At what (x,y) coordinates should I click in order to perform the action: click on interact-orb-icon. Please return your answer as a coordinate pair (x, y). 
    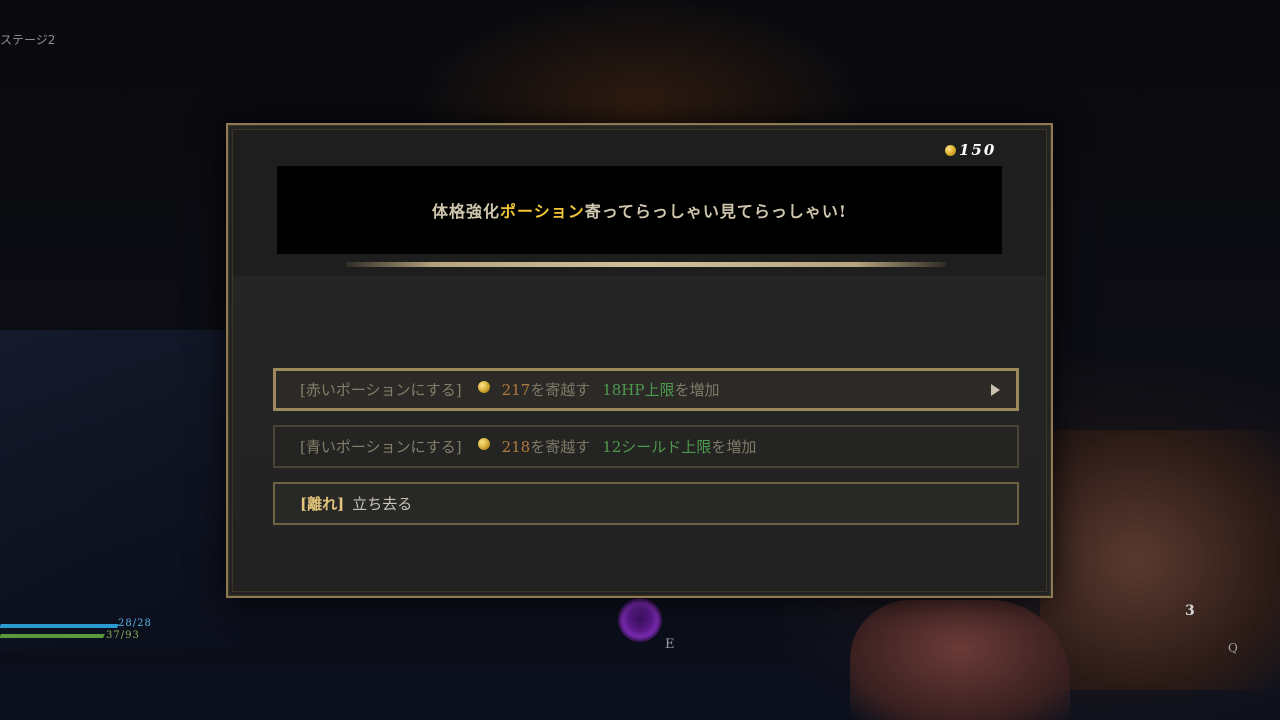
    Looking at the image, I should click on (640, 620).